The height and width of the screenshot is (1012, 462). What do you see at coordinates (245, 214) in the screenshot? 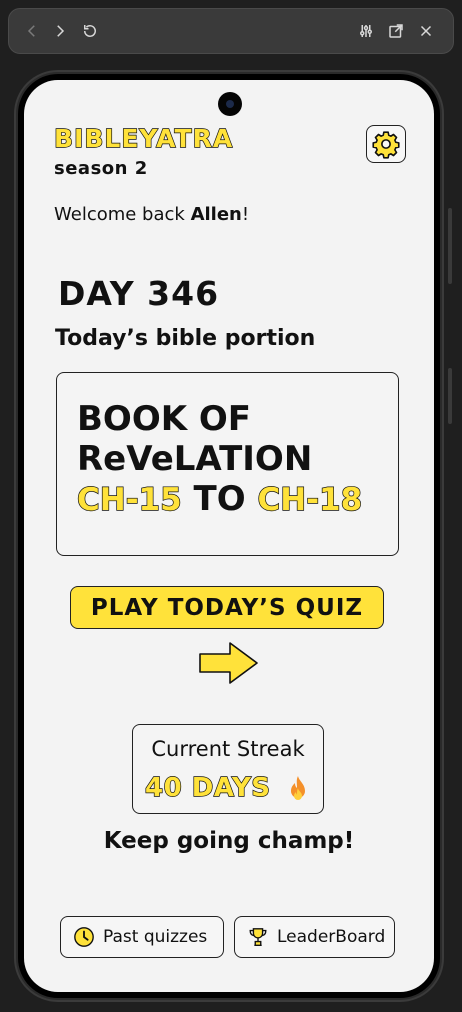
I see `welcome-suffix: !` at bounding box center [245, 214].